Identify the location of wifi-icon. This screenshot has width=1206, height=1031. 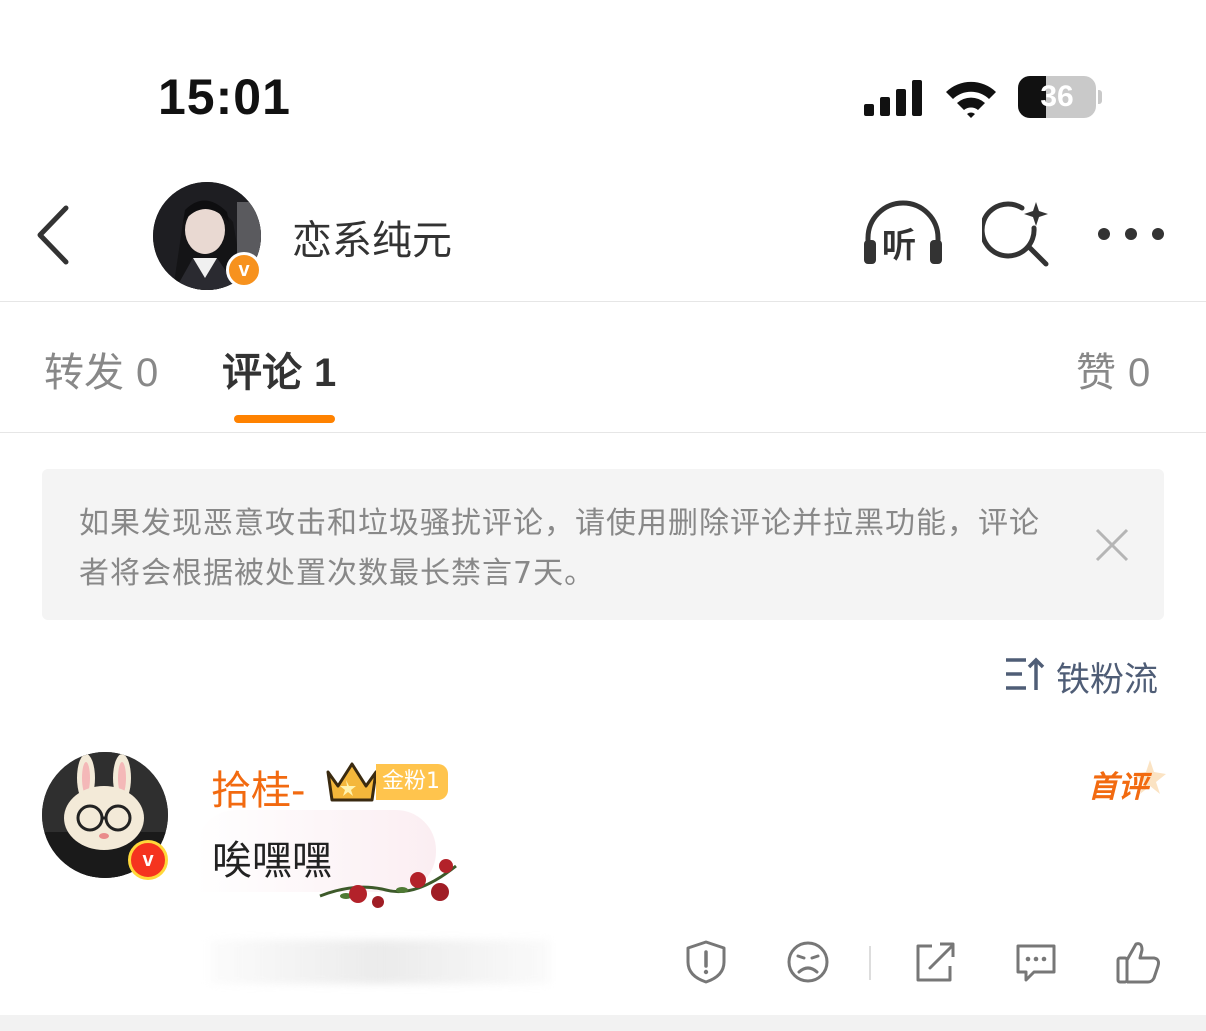
(971, 99).